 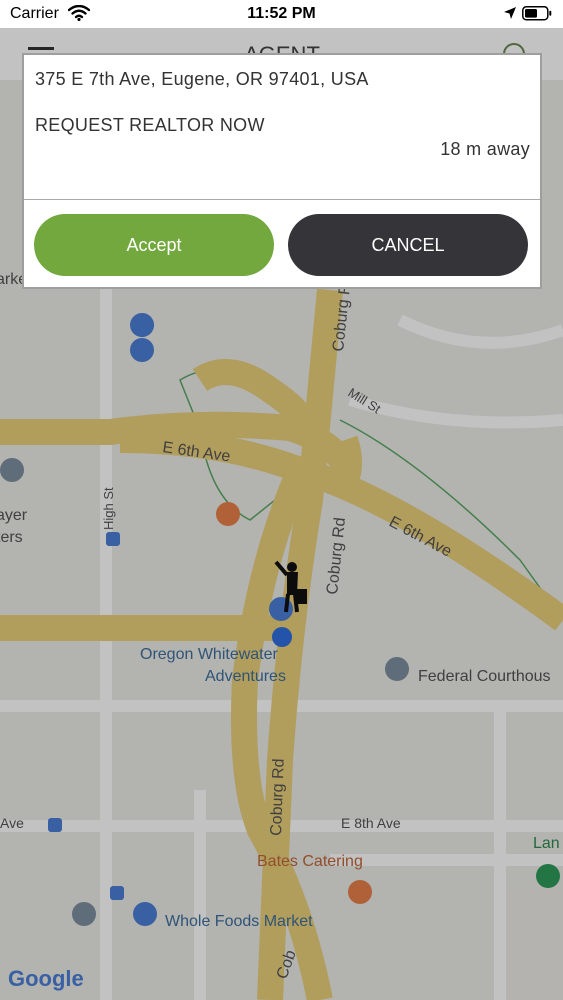 What do you see at coordinates (282, 637) in the screenshot?
I see `current-location-dot` at bounding box center [282, 637].